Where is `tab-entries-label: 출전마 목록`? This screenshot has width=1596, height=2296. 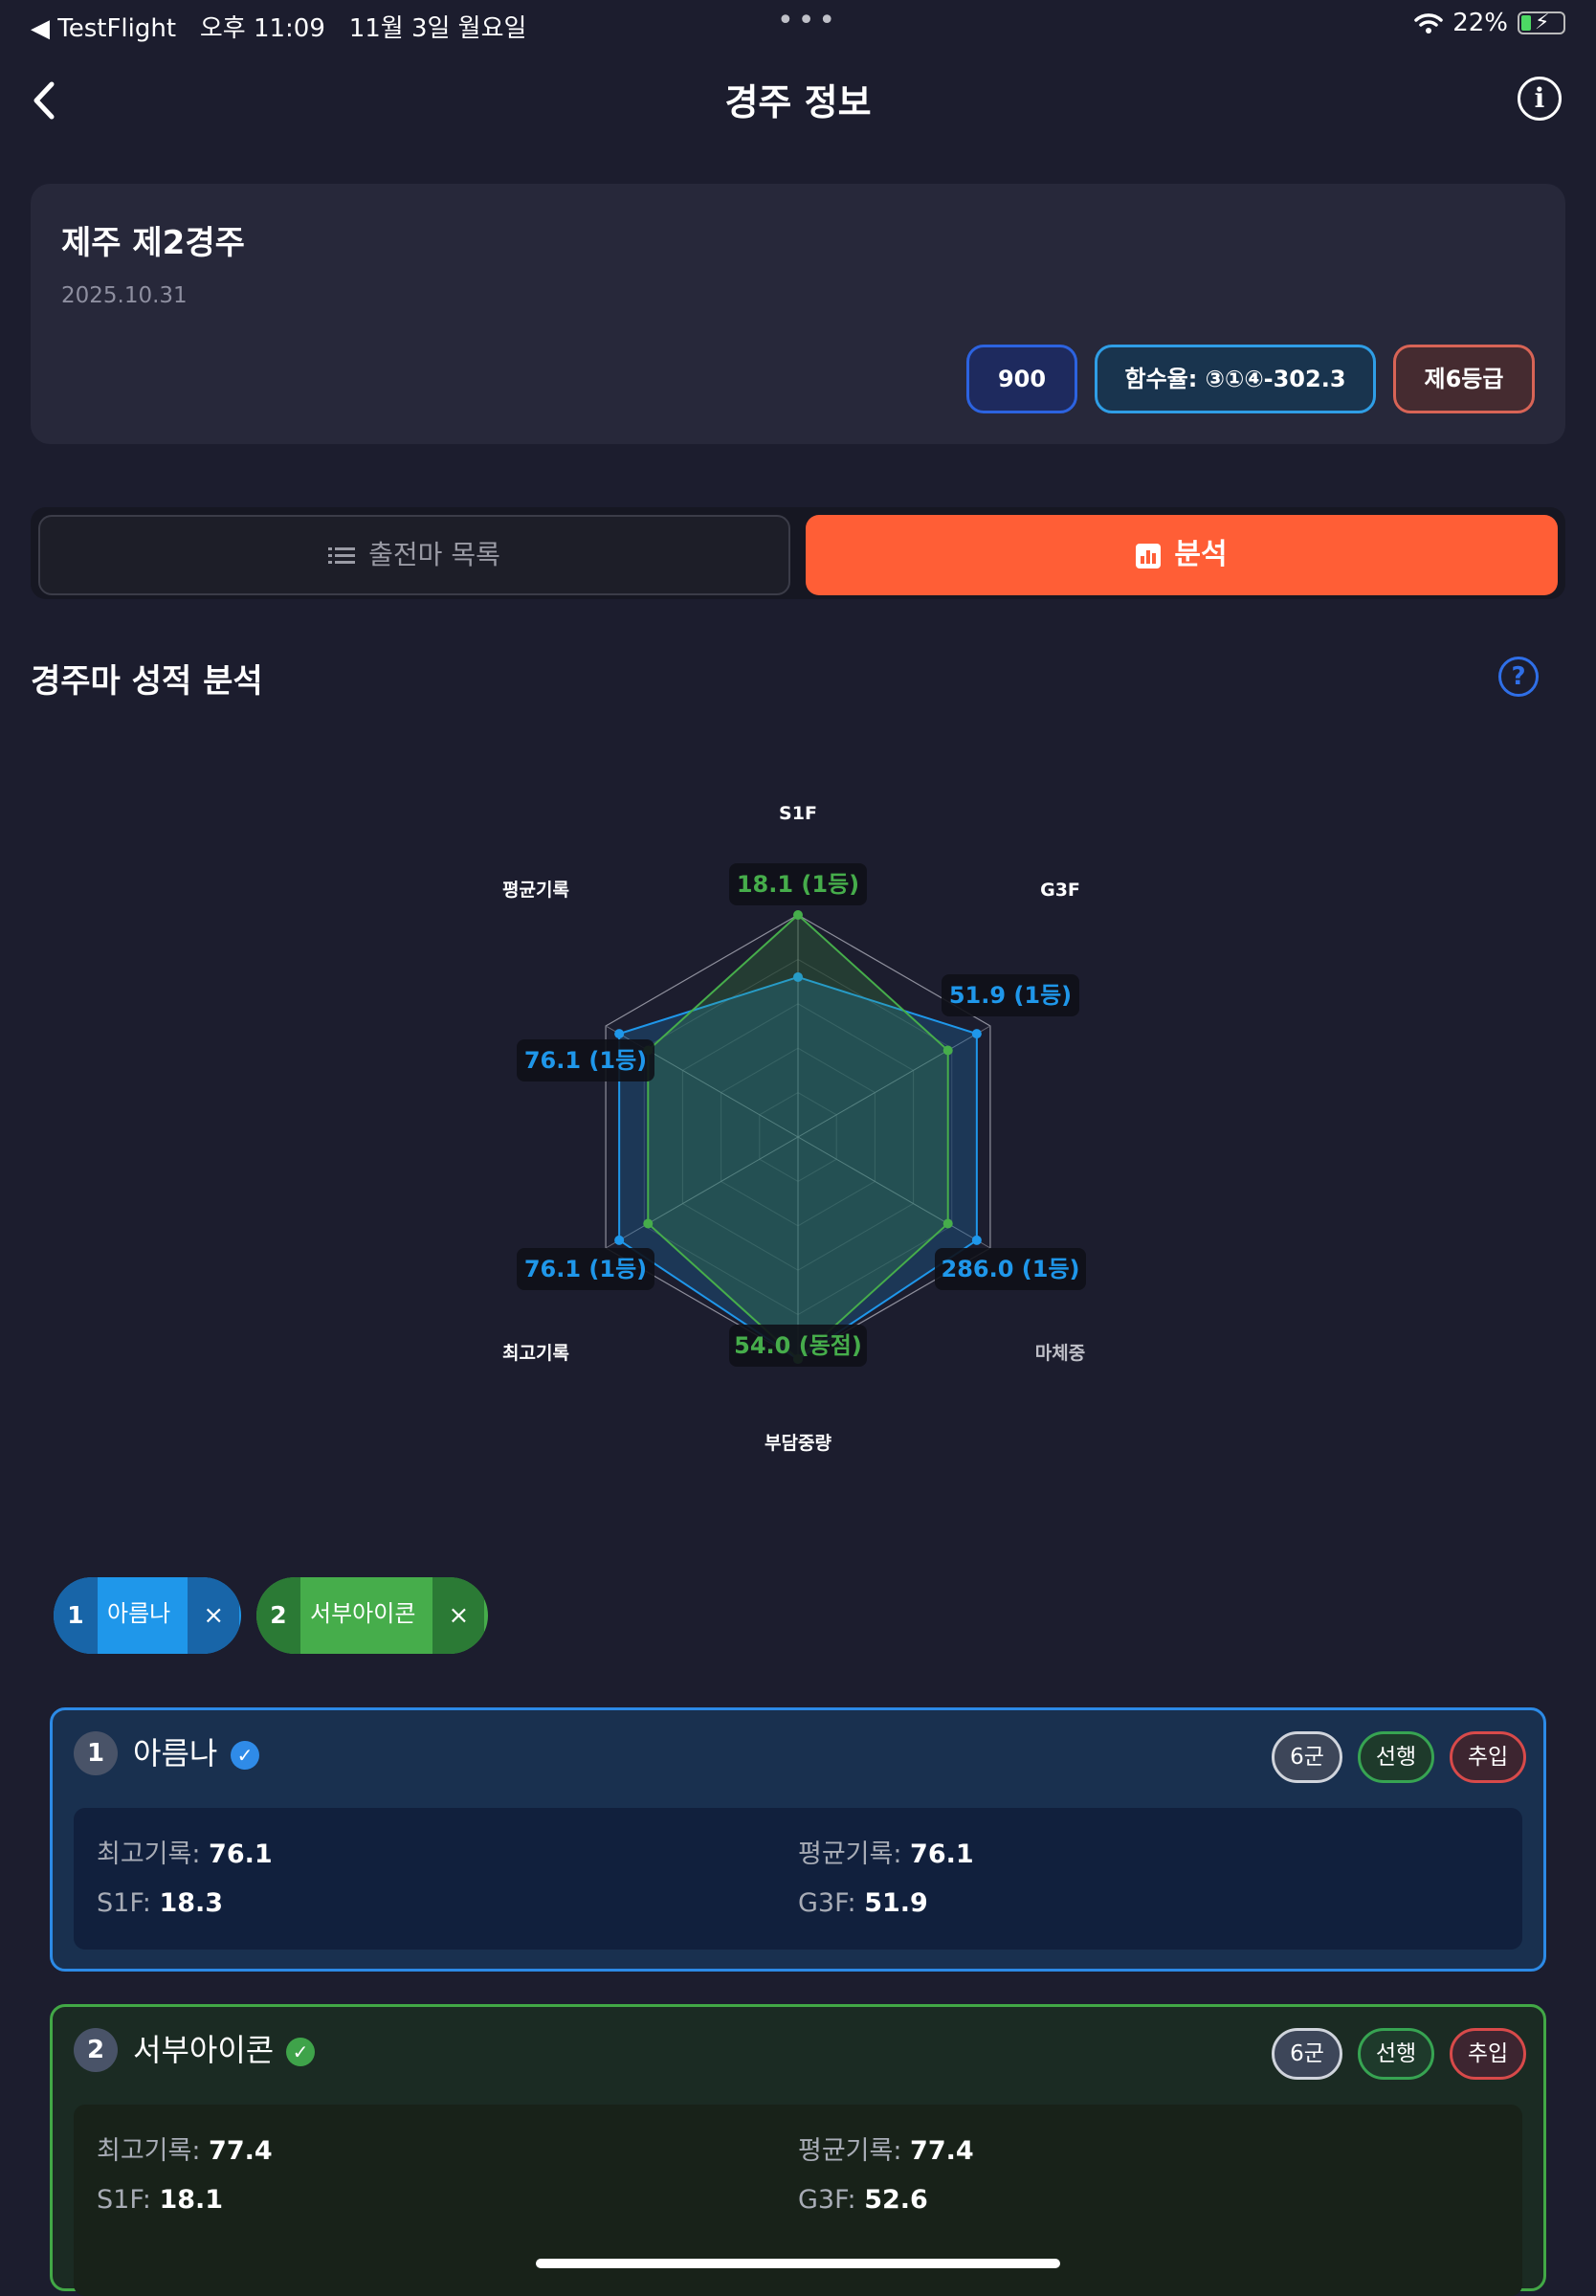 tab-entries-label: 출전마 목록 is located at coordinates (434, 554).